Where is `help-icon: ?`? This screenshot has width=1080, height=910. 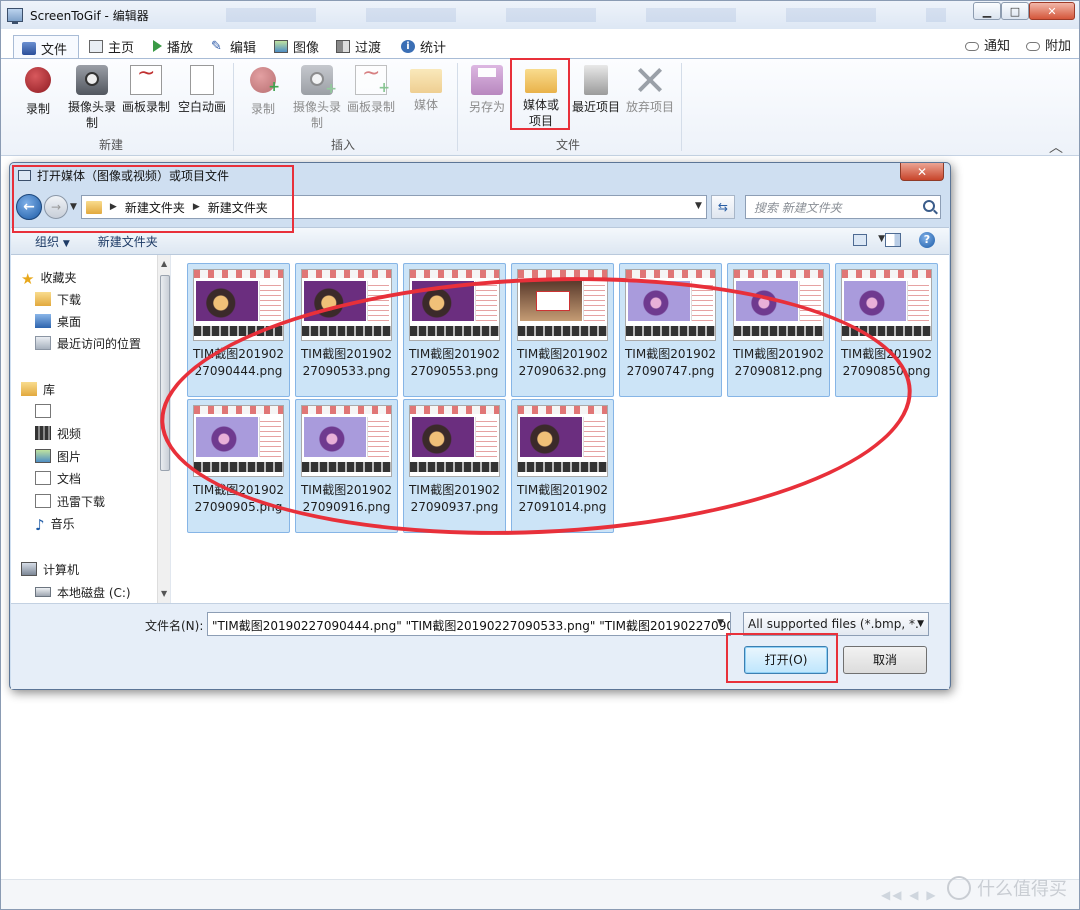
help-icon: ? is located at coordinates (927, 240).